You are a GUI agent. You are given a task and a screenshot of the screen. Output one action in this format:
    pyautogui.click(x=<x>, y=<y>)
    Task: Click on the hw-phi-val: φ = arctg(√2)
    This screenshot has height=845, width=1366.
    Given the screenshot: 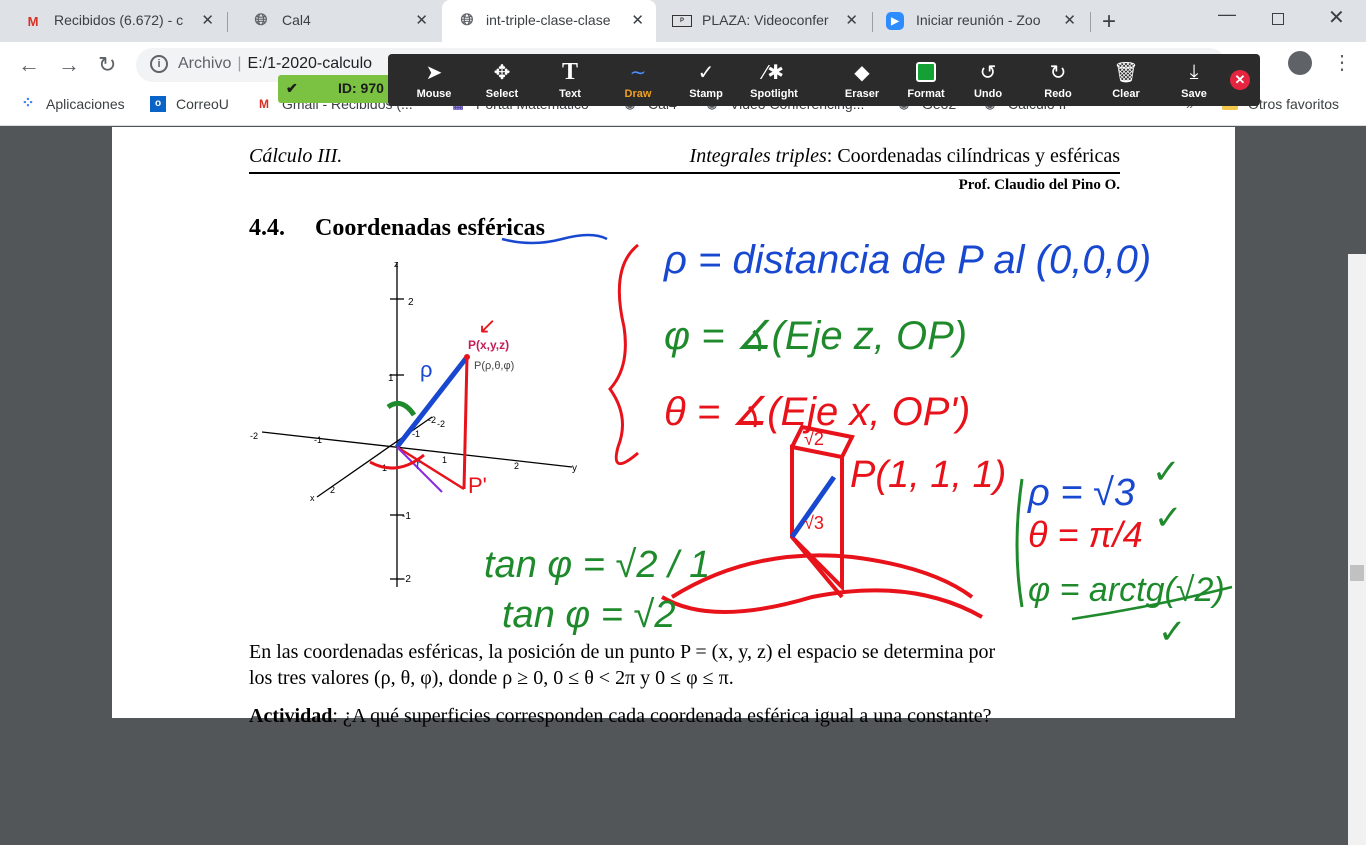 What is the action you would take?
    pyautogui.click(x=1126, y=590)
    